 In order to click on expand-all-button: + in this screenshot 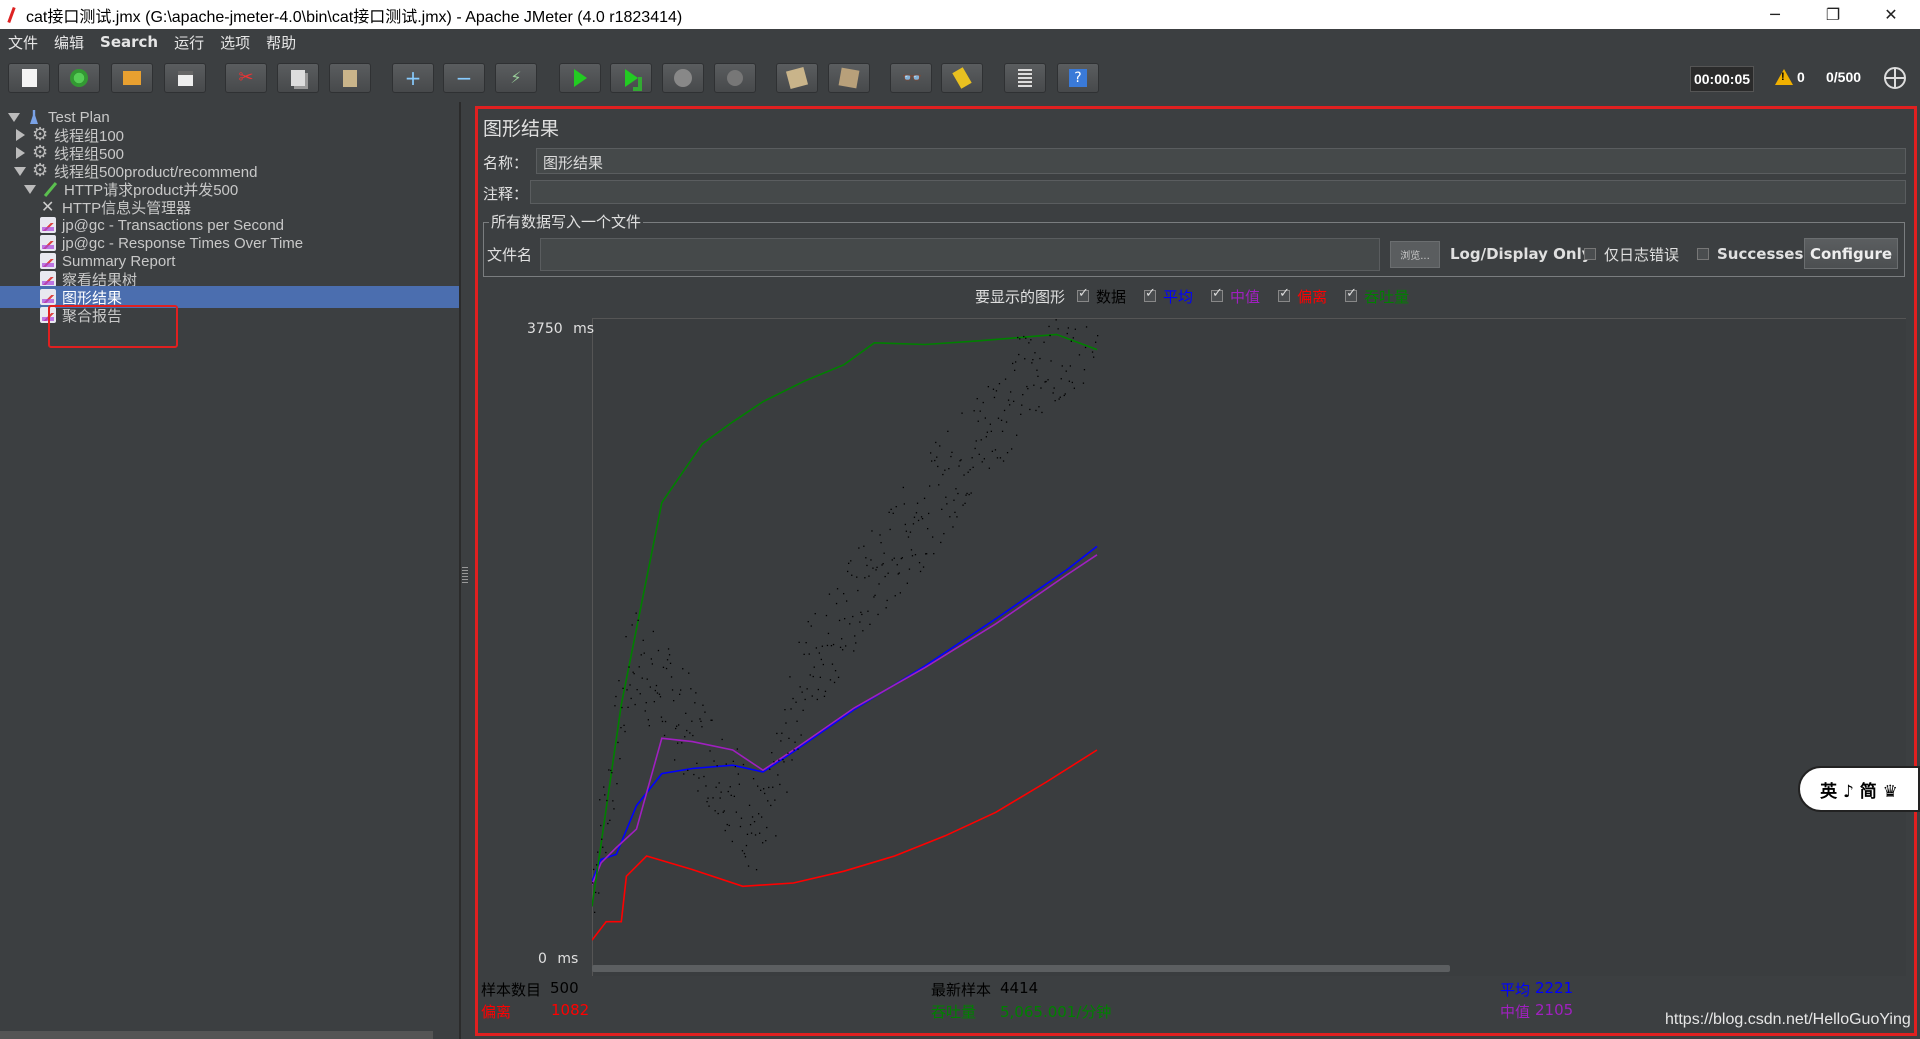, I will do `click(413, 78)`.